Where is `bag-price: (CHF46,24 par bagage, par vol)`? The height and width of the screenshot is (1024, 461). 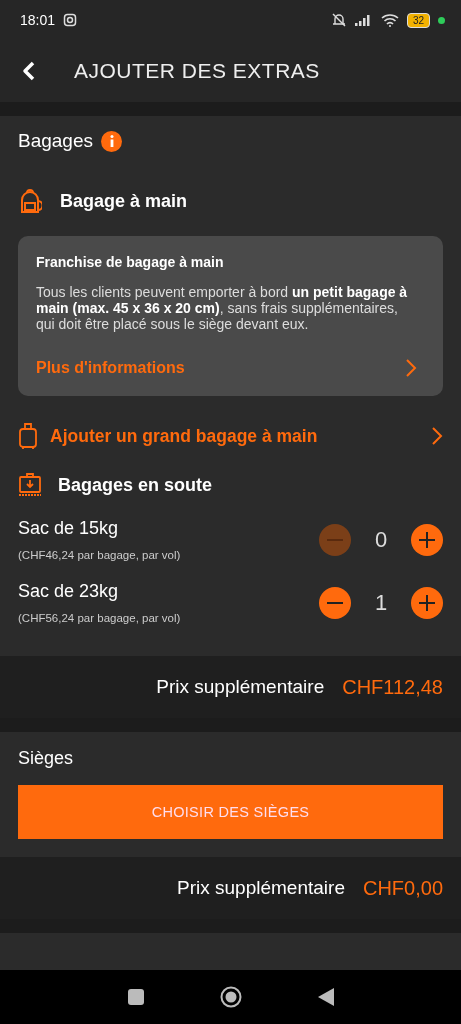 bag-price: (CHF46,24 par bagage, par vol) is located at coordinates (100, 555).